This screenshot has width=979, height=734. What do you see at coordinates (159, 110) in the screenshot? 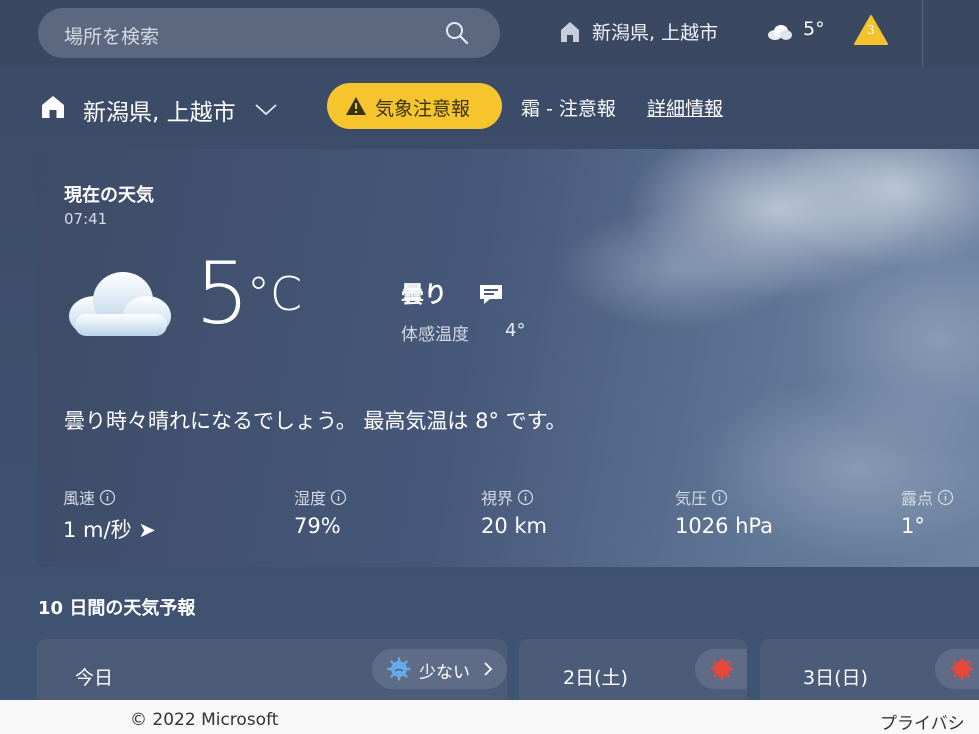
I see `location-selector: 新潟県, 上越市` at bounding box center [159, 110].